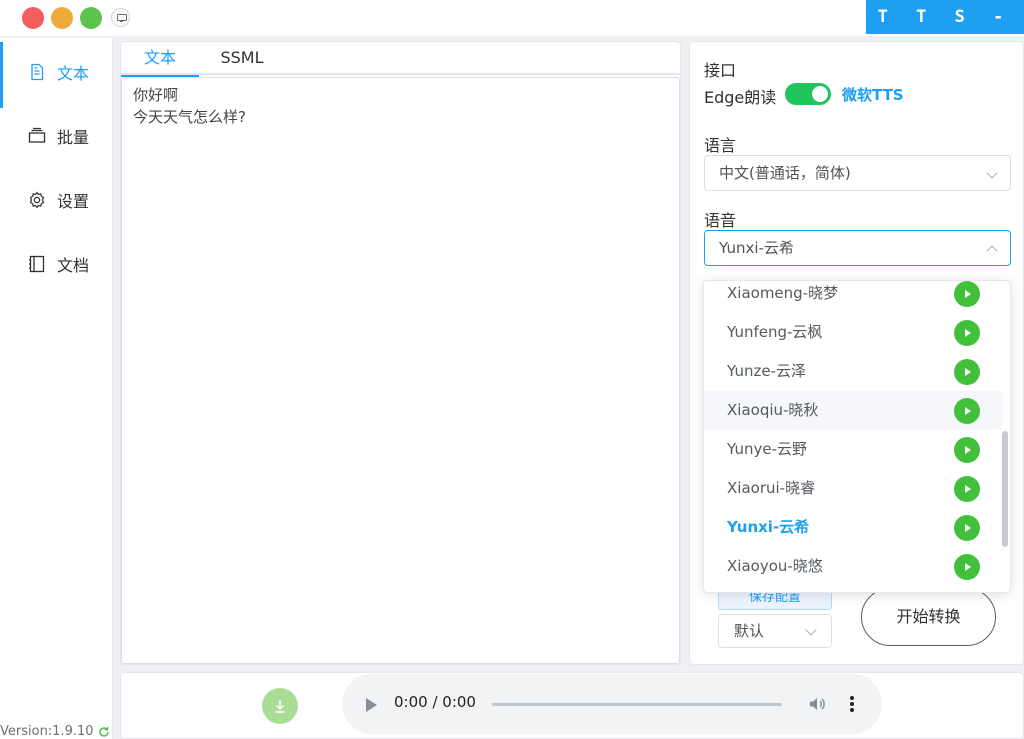  What do you see at coordinates (637, 704) in the screenshot?
I see `progress-track` at bounding box center [637, 704].